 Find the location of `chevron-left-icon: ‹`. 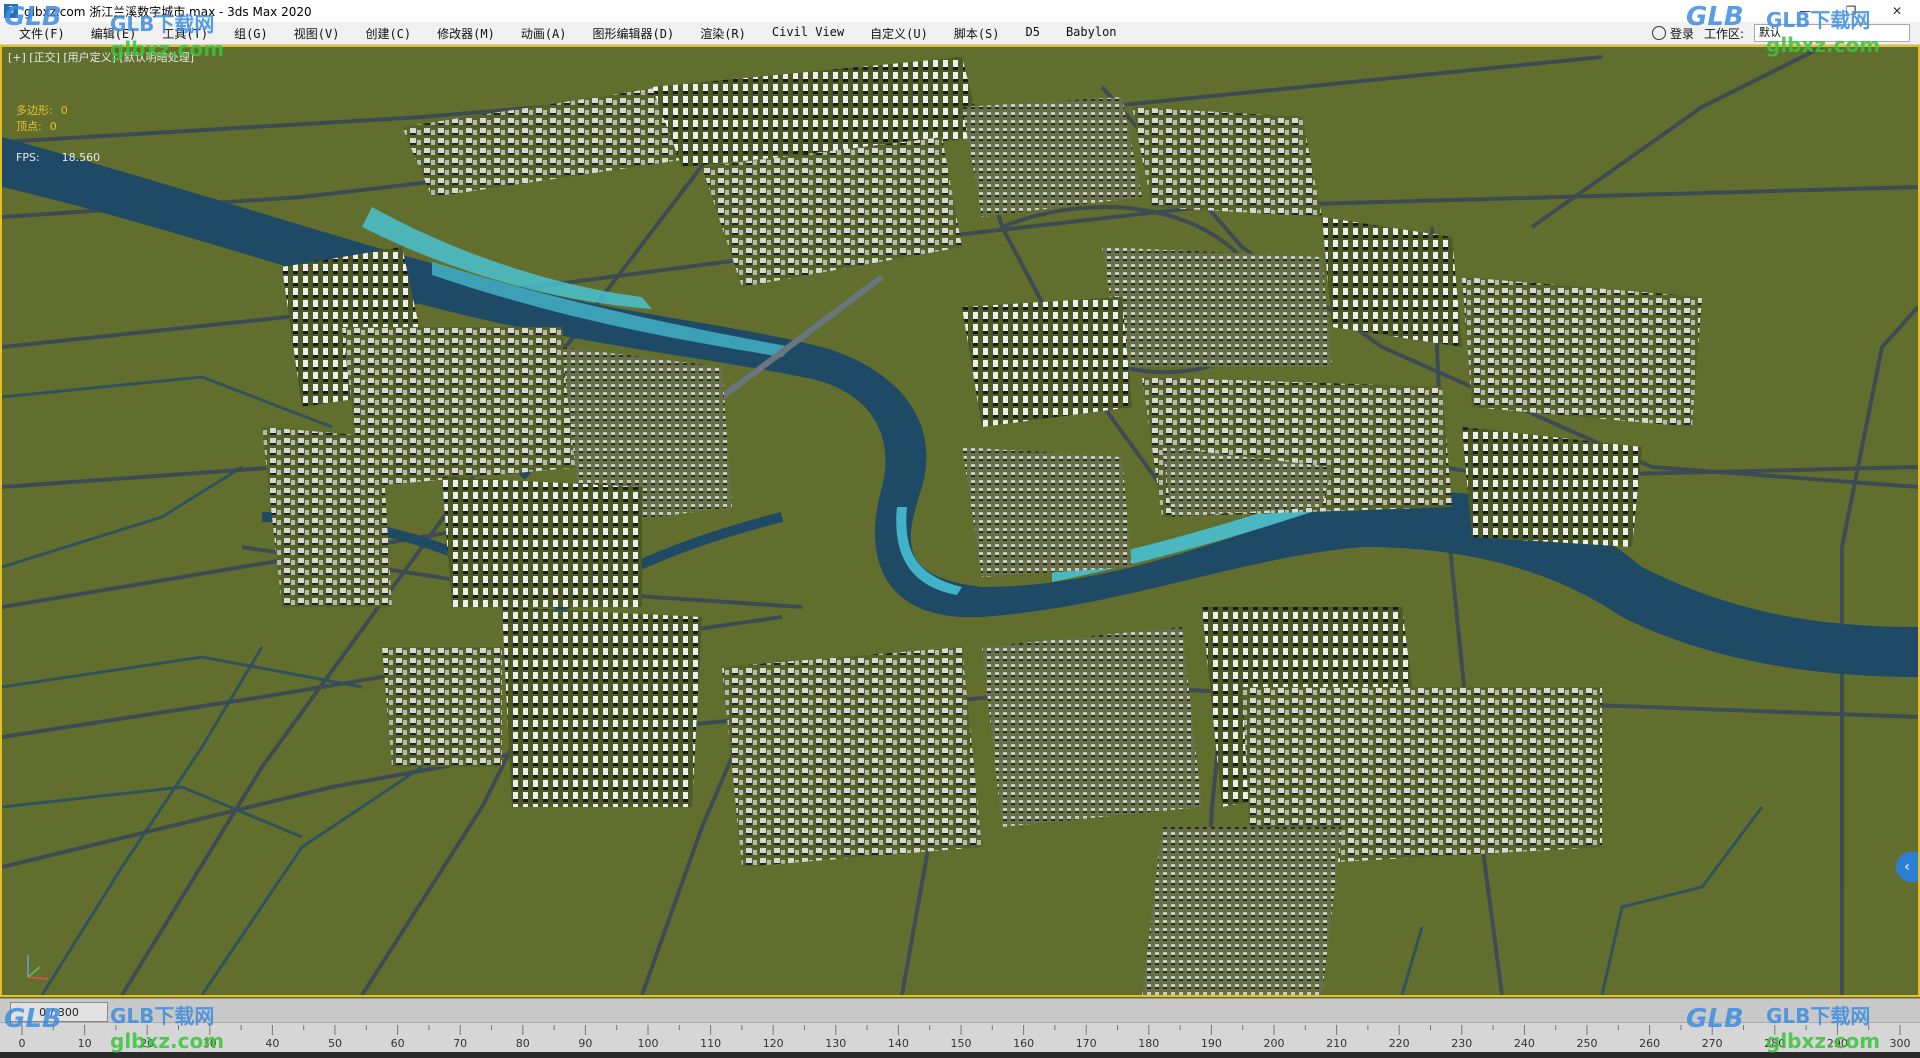

chevron-left-icon: ‹ is located at coordinates (1907, 867).